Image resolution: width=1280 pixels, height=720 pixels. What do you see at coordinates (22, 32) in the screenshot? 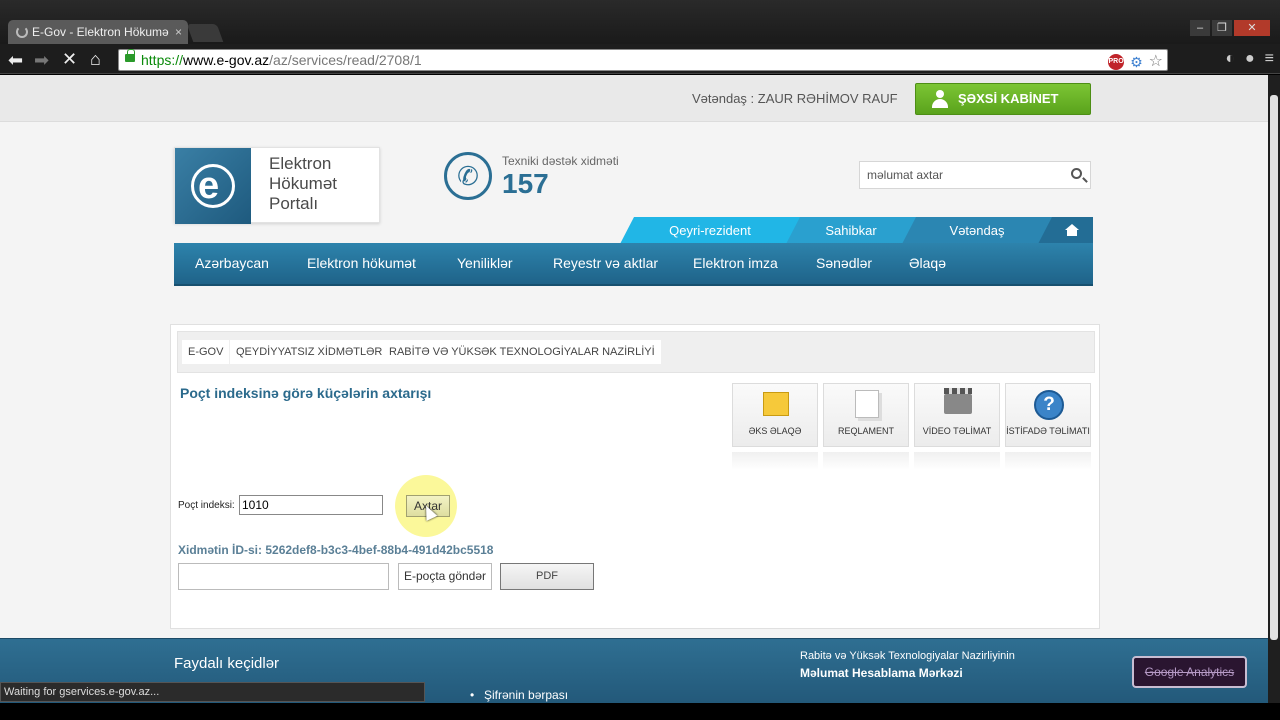
I see `loading-icon` at bounding box center [22, 32].